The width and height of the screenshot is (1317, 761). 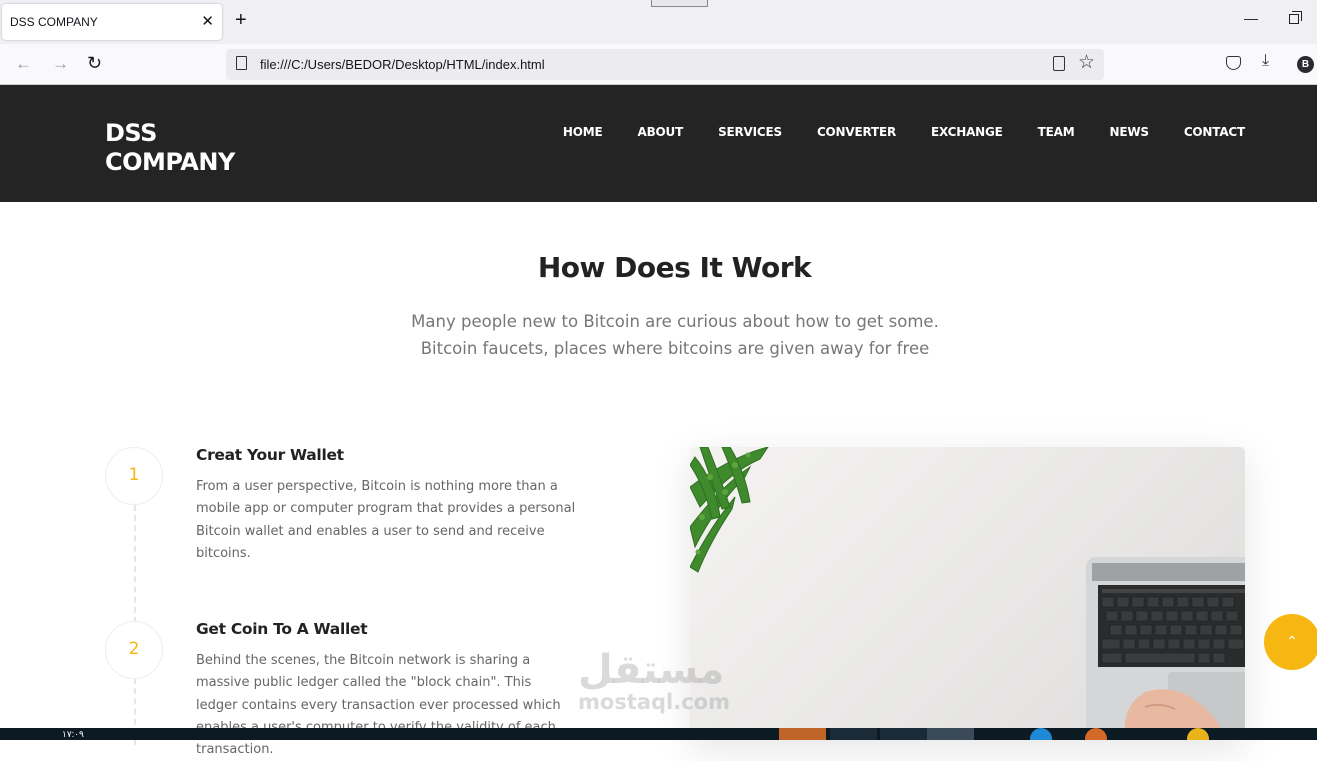 What do you see at coordinates (654, 702) in the screenshot?
I see `watermark-latin: mostaql.com` at bounding box center [654, 702].